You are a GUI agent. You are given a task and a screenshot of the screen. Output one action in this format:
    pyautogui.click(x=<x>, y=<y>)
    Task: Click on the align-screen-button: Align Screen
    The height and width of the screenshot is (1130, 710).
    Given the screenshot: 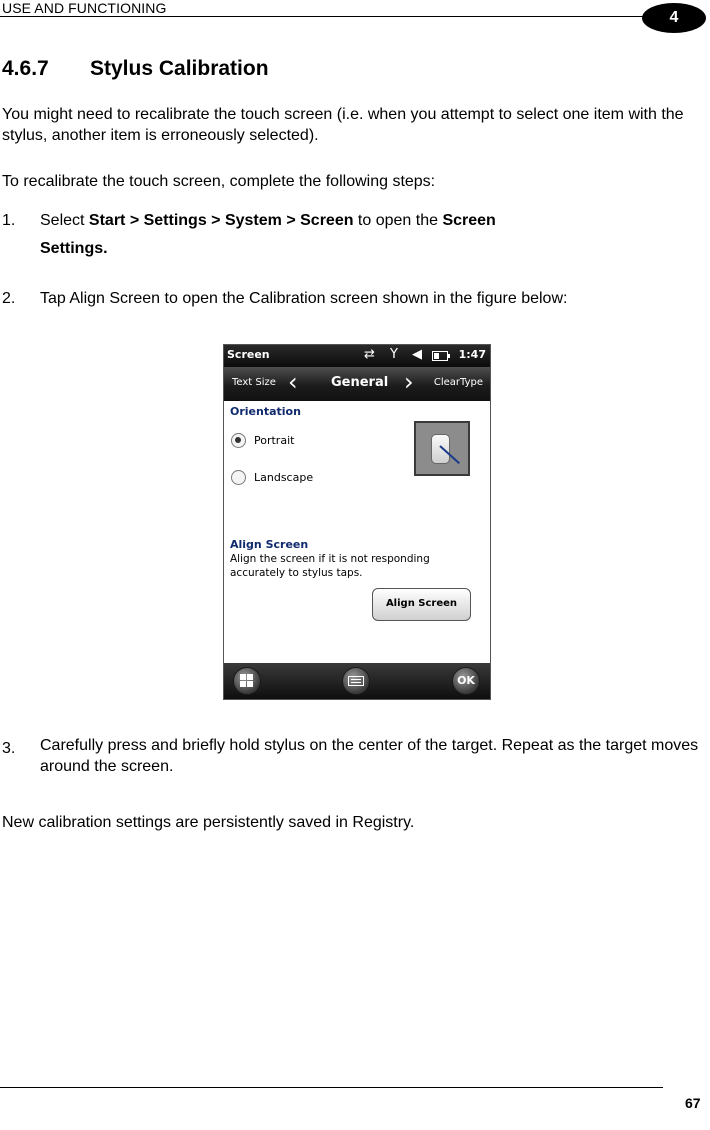 What is the action you would take?
    pyautogui.click(x=421, y=604)
    